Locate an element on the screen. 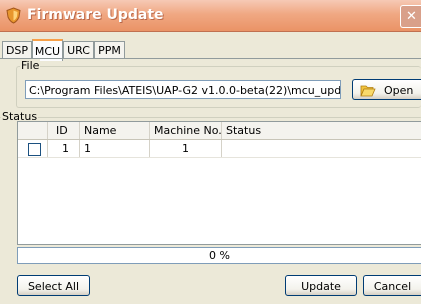 The height and width of the screenshot is (304, 421). select-all-button: Select All is located at coordinates (53, 285).